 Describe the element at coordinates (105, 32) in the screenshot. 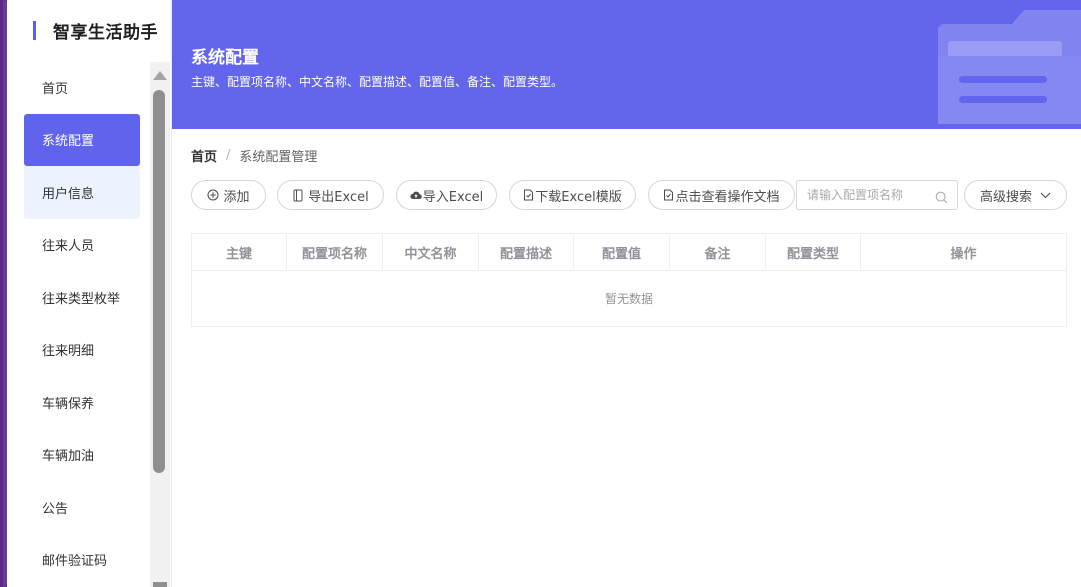

I see `app-title: 智享生活助手` at that location.